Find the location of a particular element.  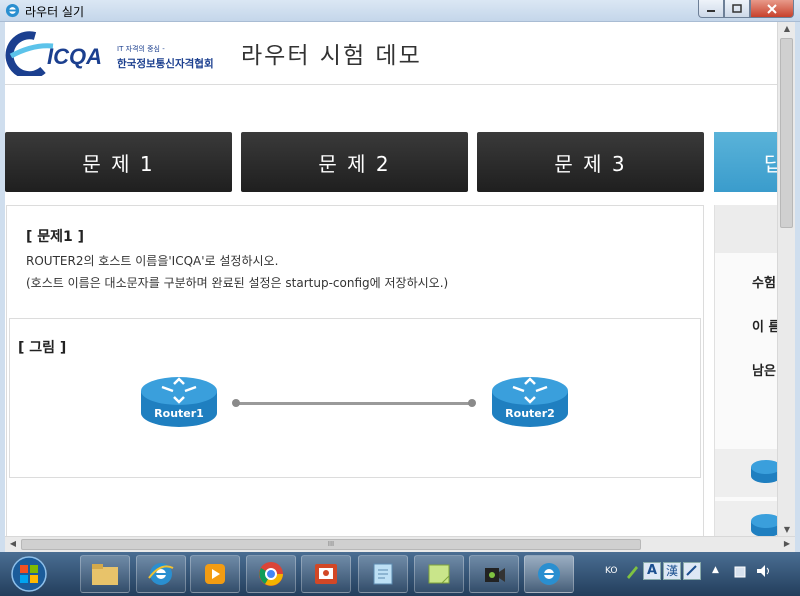

taskbar-chrome is located at coordinates (271, 574).